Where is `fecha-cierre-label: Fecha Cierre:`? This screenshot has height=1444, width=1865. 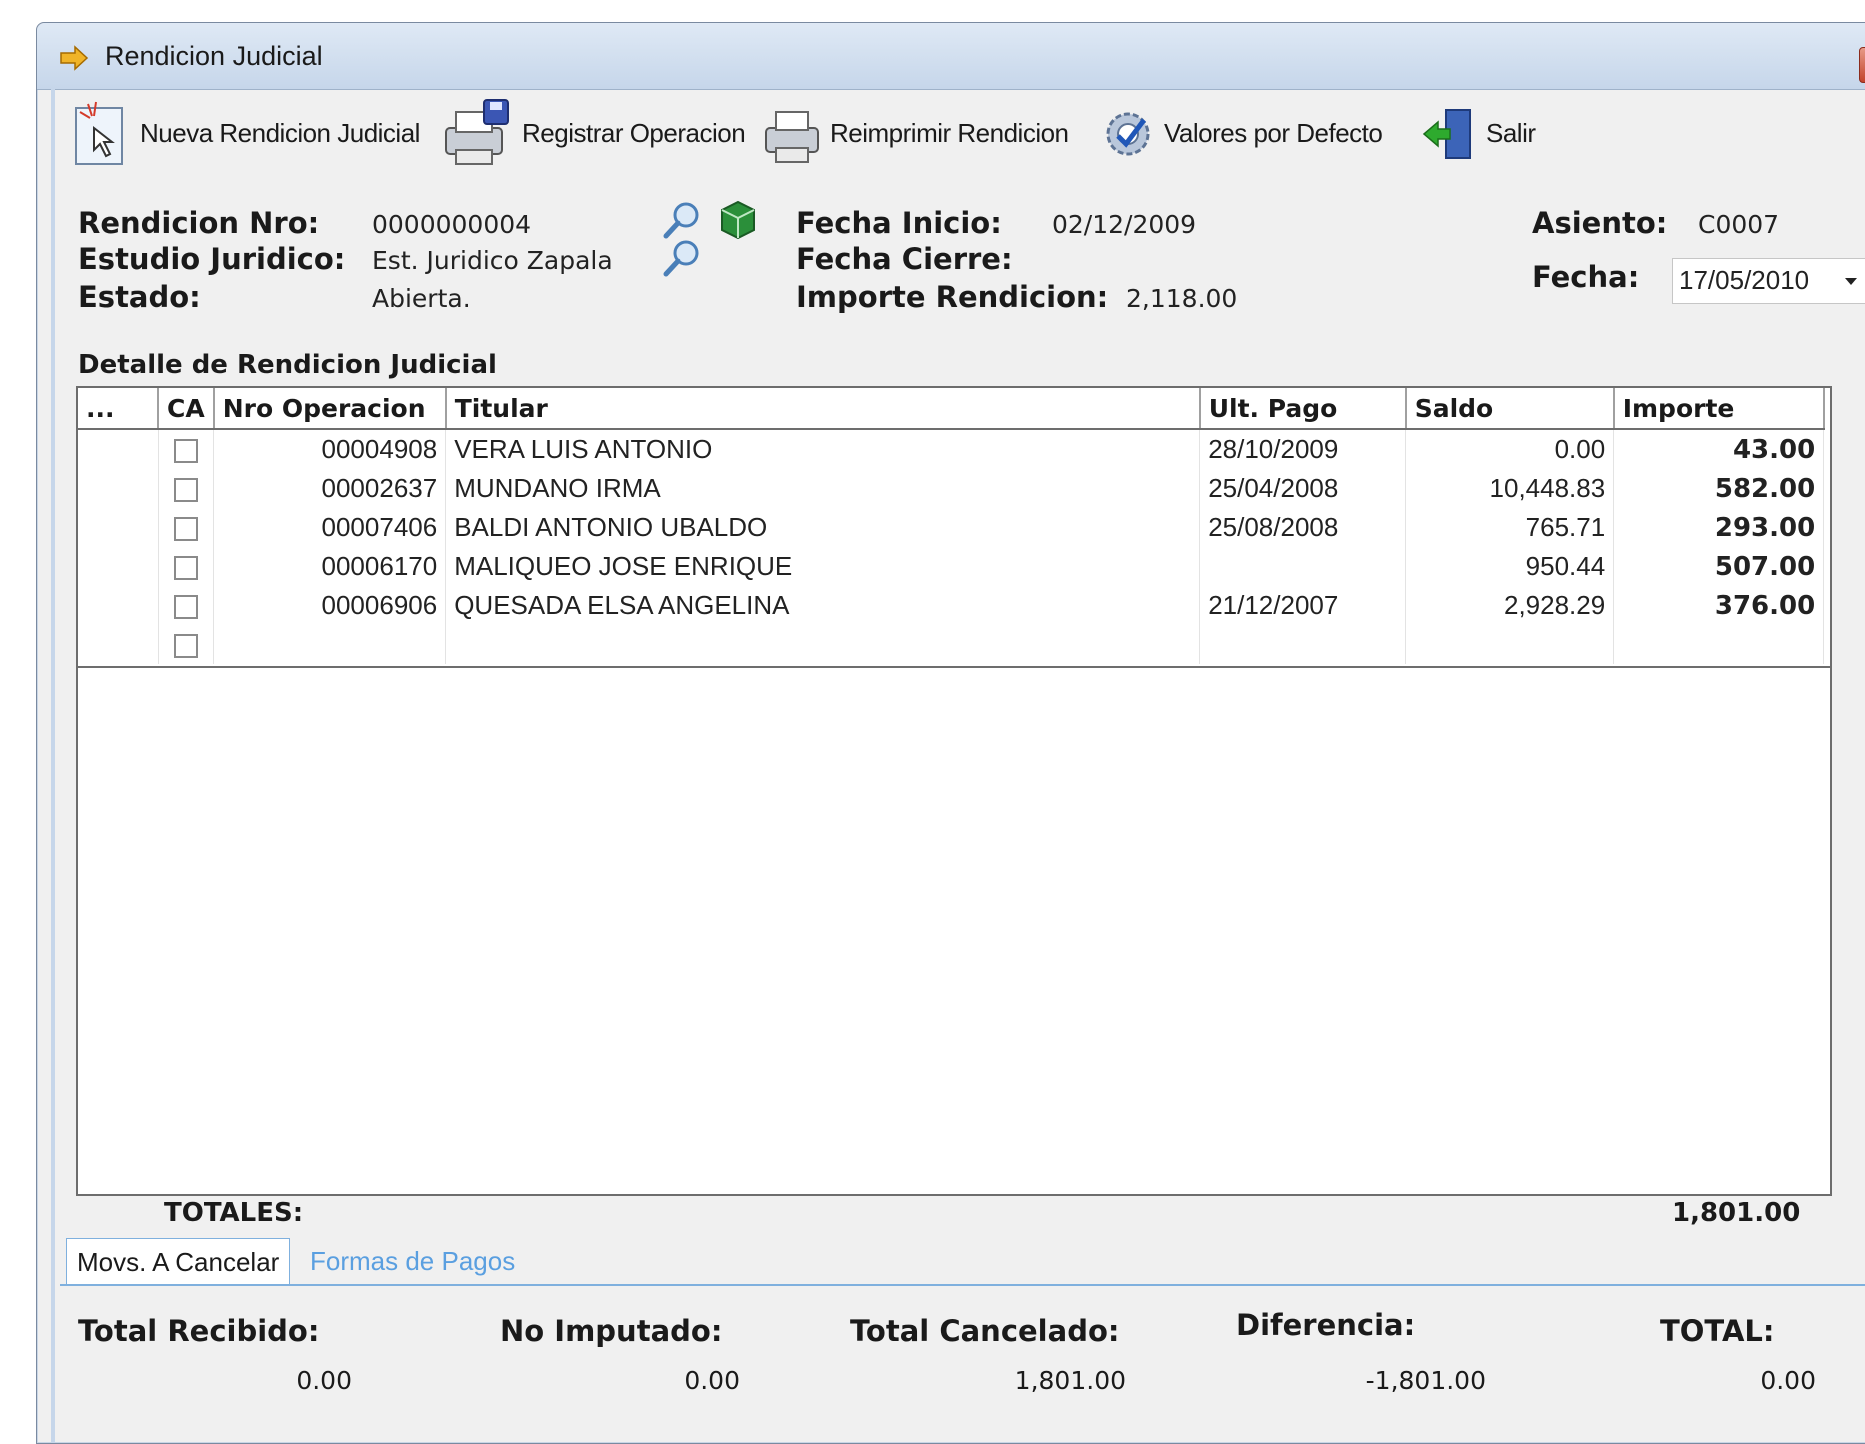 fecha-cierre-label: Fecha Cierre: is located at coordinates (904, 259).